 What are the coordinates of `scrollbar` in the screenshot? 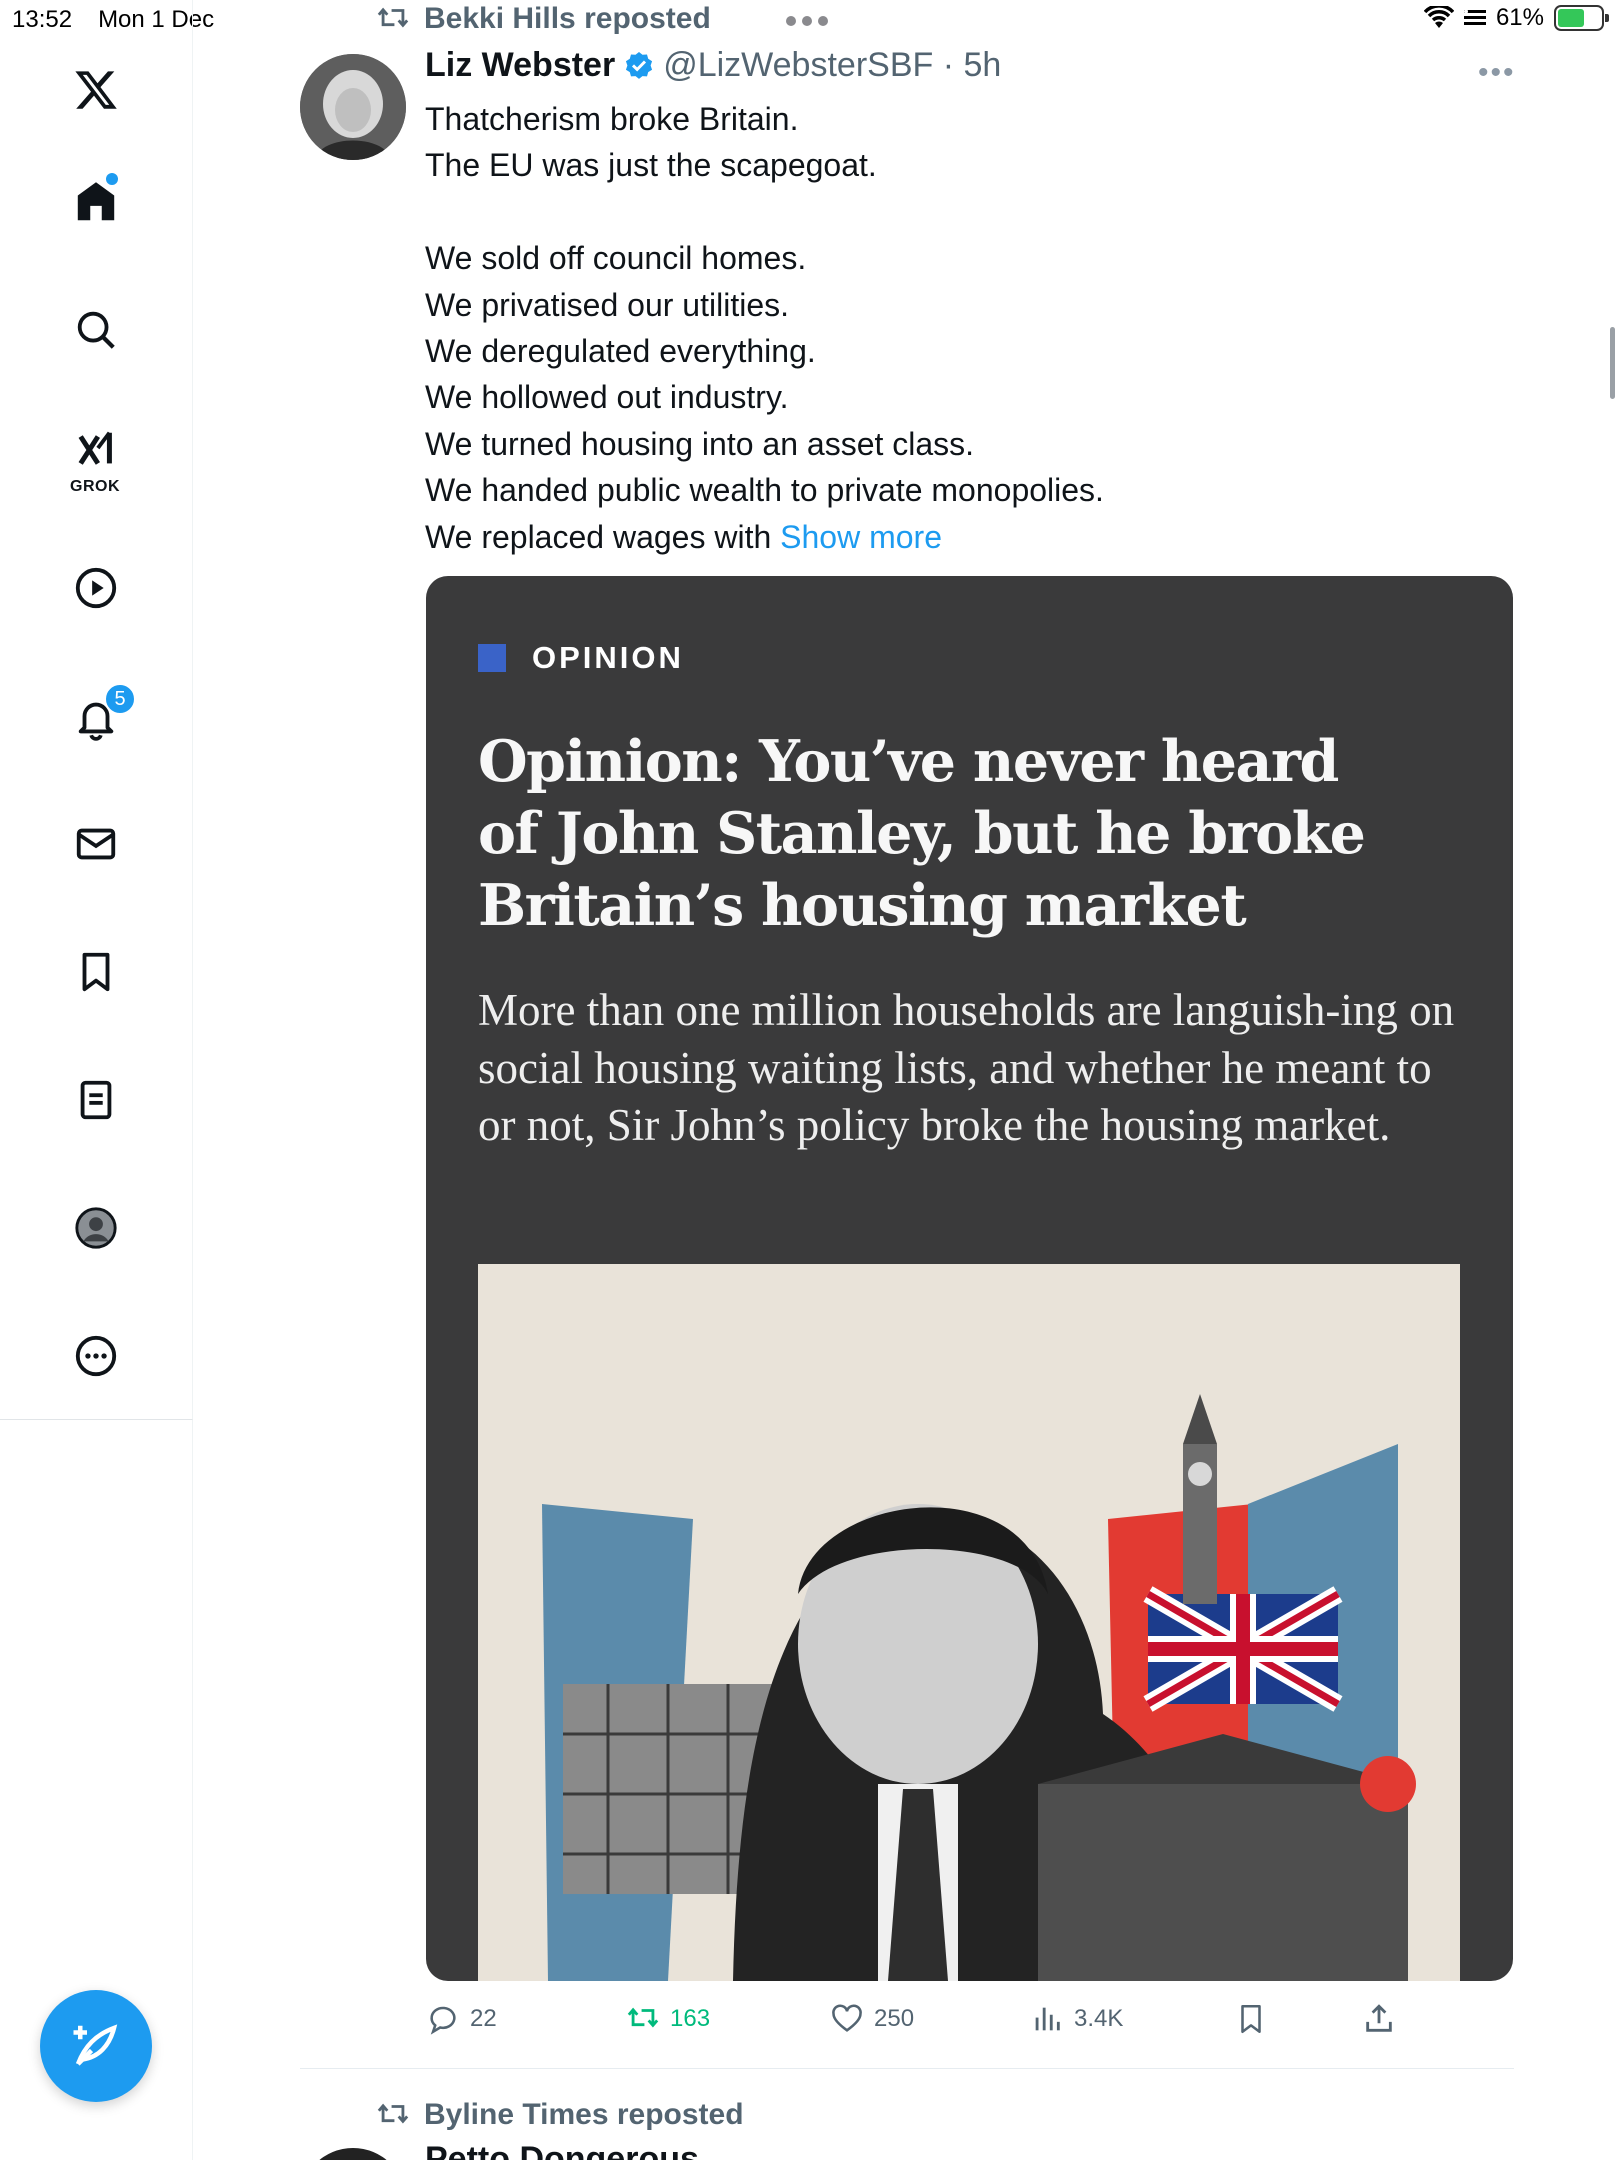 It's located at (1612, 363).